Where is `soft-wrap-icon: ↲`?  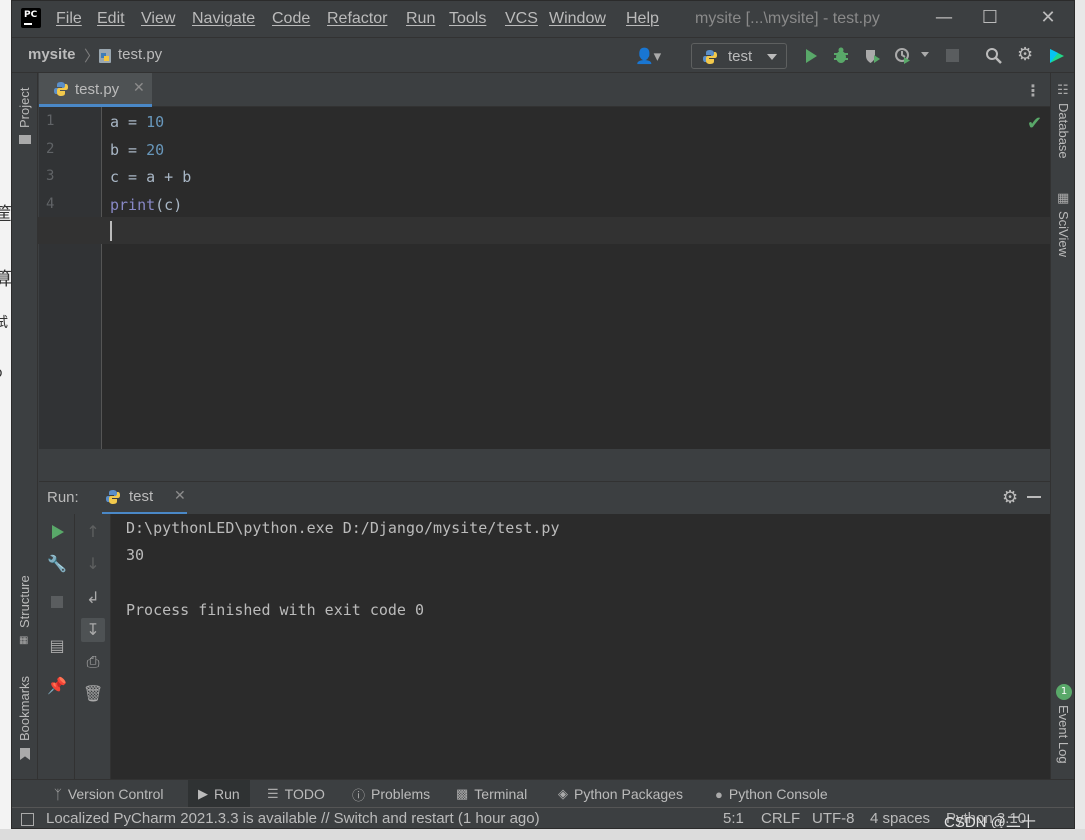 soft-wrap-icon: ↲ is located at coordinates (93, 598).